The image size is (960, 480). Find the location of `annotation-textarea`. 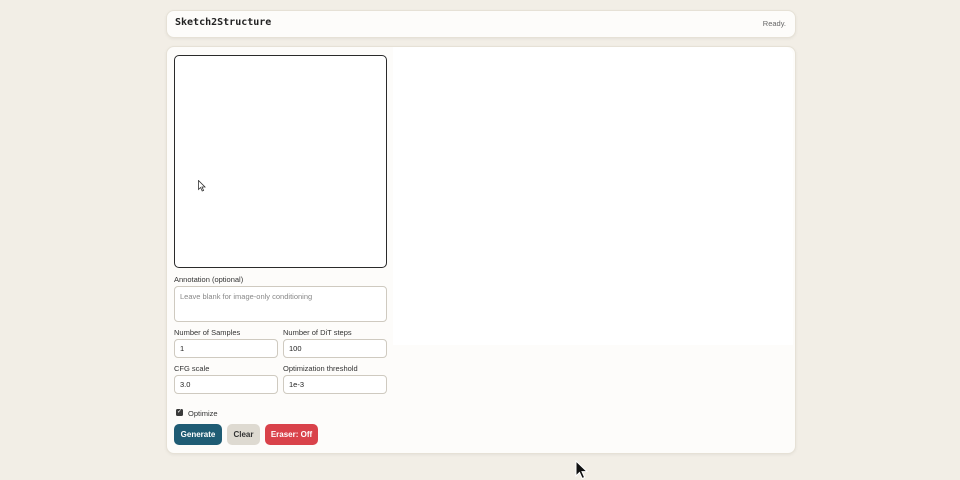

annotation-textarea is located at coordinates (280, 304).